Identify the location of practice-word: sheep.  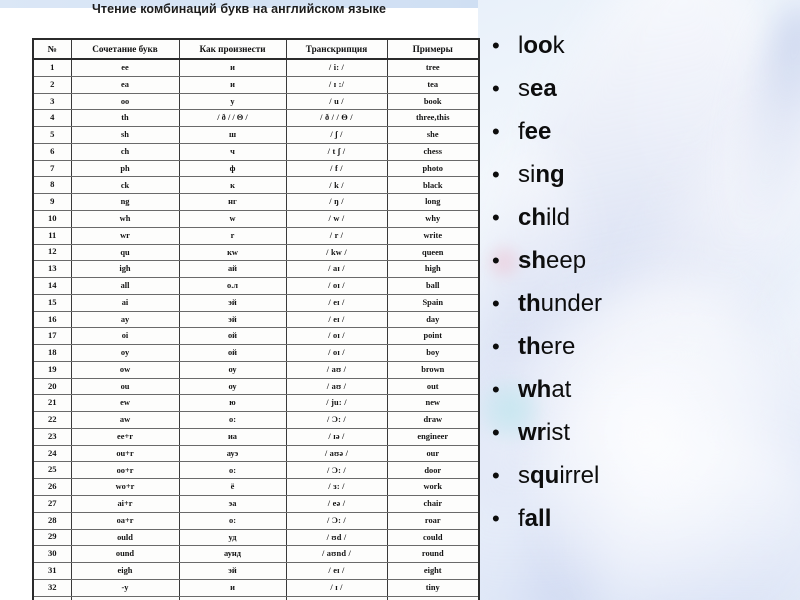
(552, 260).